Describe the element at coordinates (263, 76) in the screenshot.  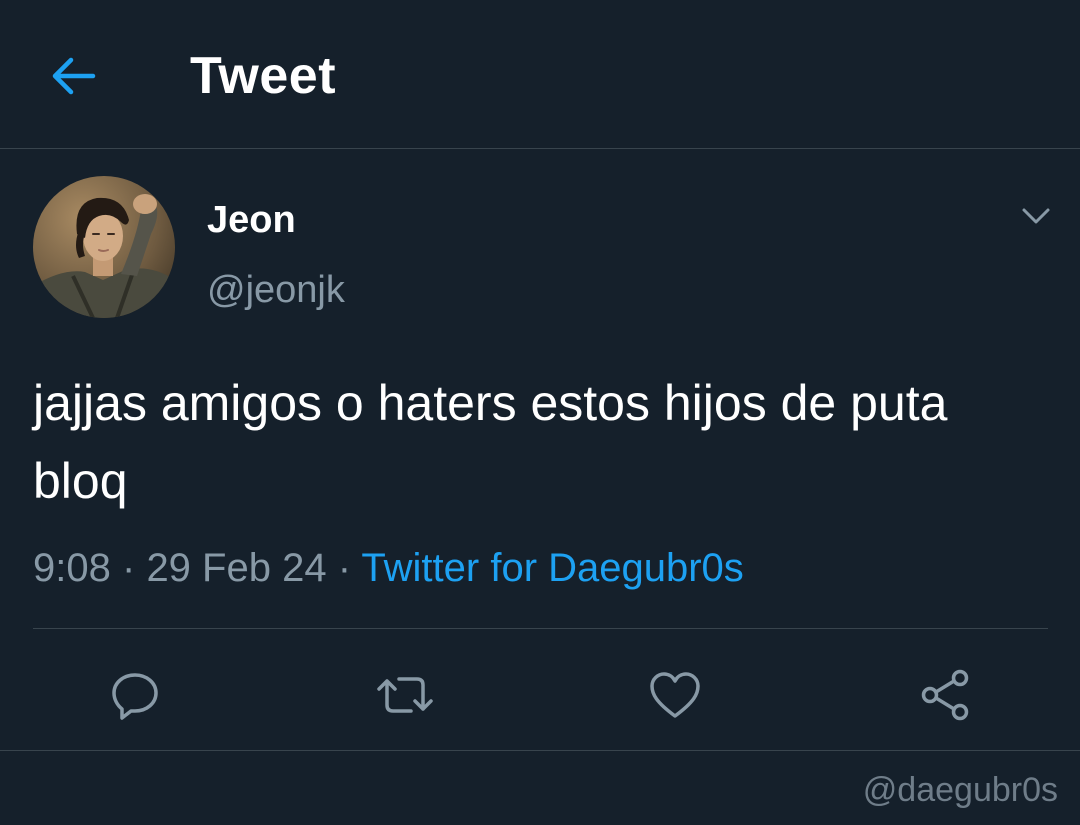
I see `page-title: Tweet` at that location.